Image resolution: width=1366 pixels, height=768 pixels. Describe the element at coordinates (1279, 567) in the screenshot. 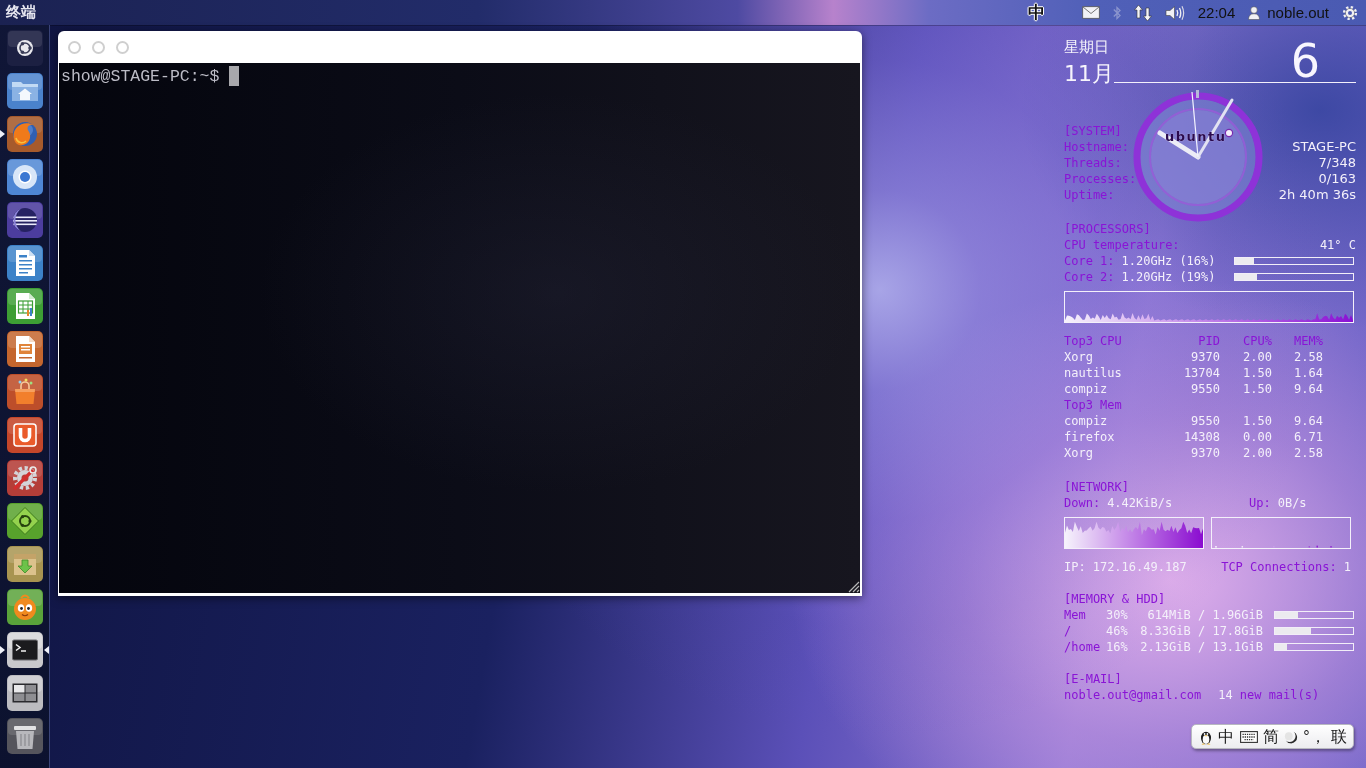

I see `stat-label: TCP Connections:` at that location.